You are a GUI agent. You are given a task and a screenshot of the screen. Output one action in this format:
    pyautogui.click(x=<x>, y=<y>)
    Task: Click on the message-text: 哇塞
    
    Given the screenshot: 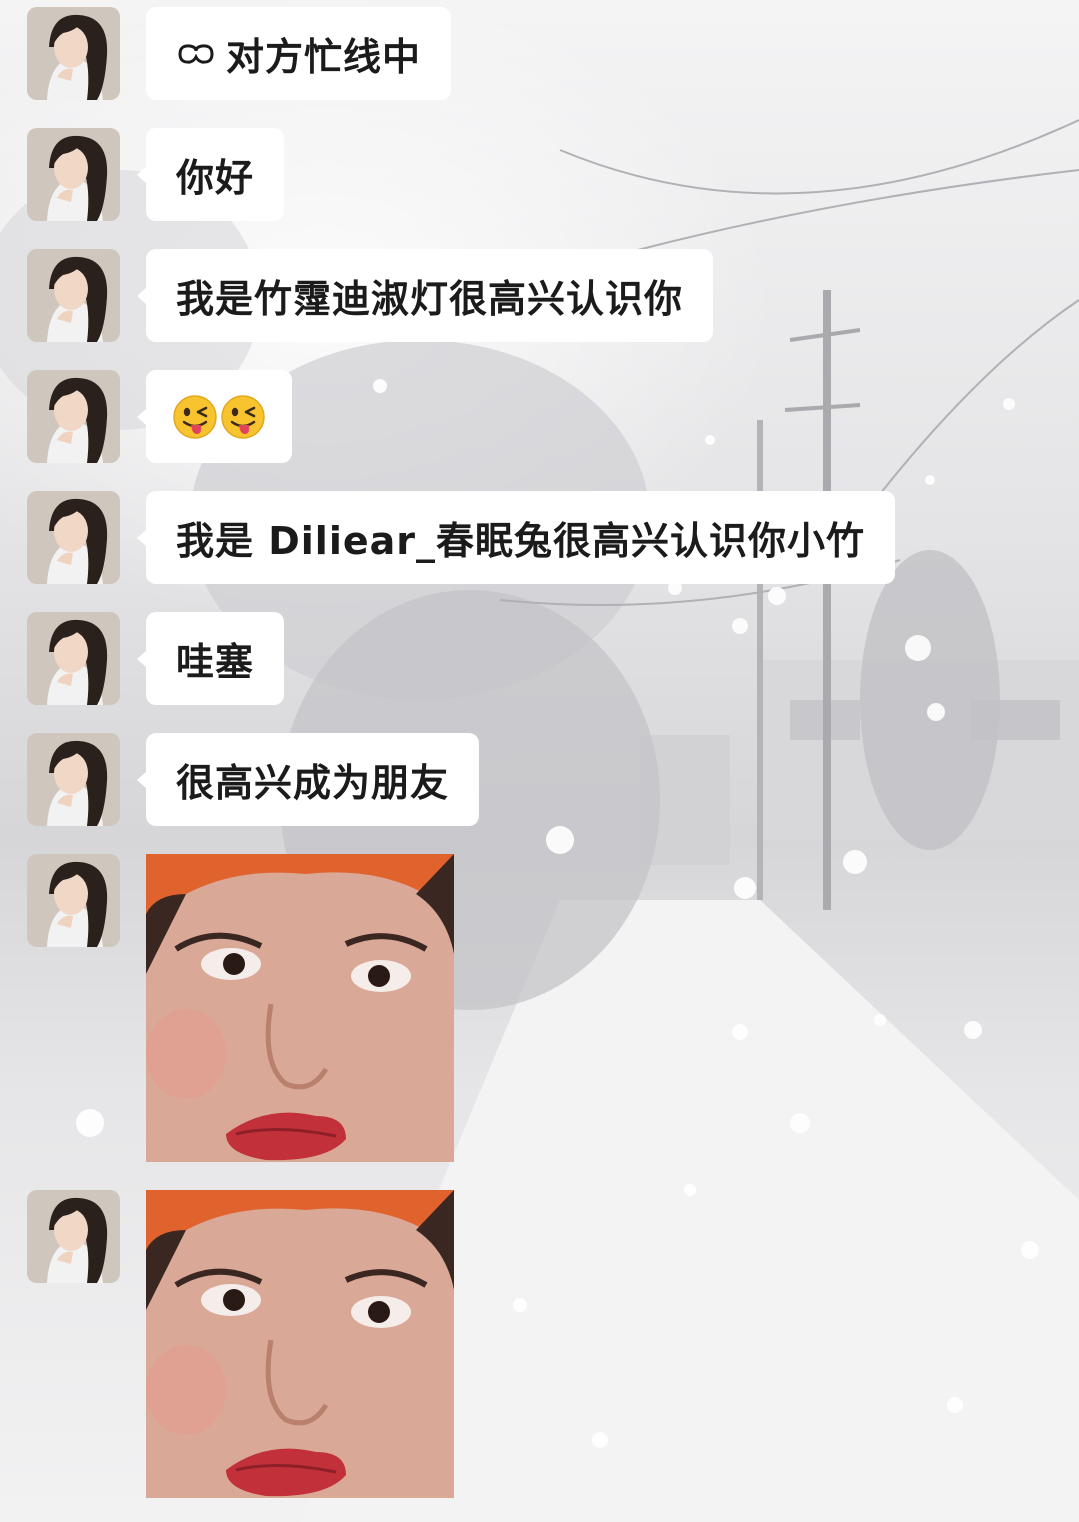 What is the action you would take?
    pyautogui.click(x=215, y=662)
    